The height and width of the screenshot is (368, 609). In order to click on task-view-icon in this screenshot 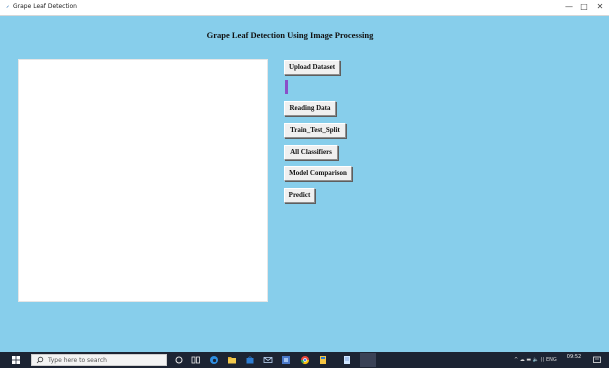, I will do `click(196, 360)`.